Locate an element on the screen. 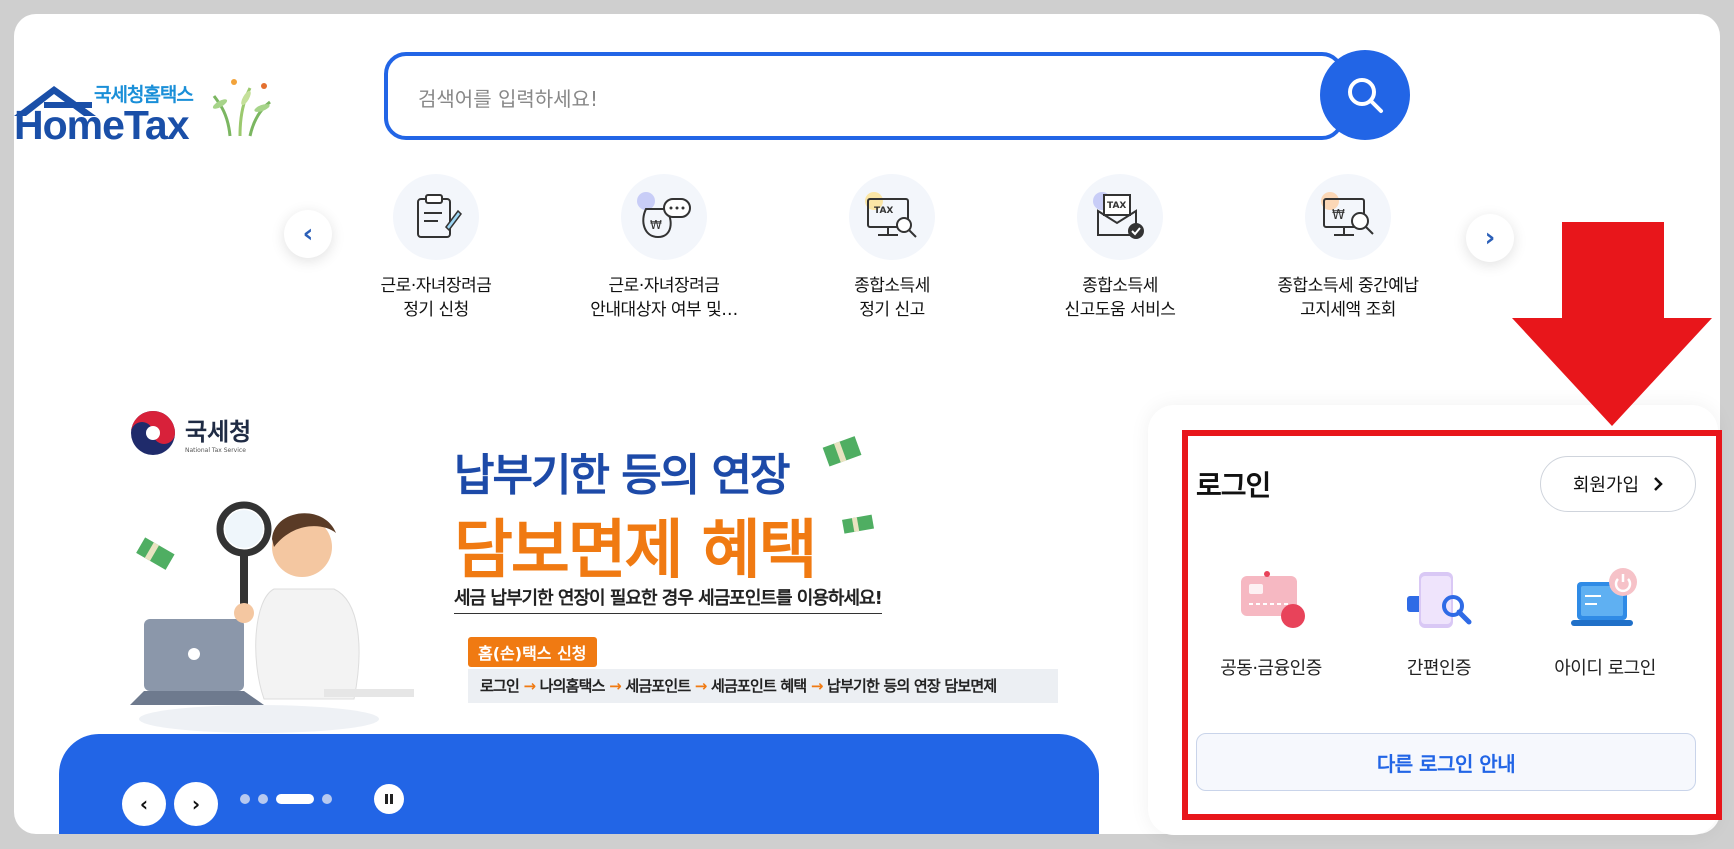 Image resolution: width=1734 pixels, height=849 pixels. document-edit-icon is located at coordinates (436, 217).